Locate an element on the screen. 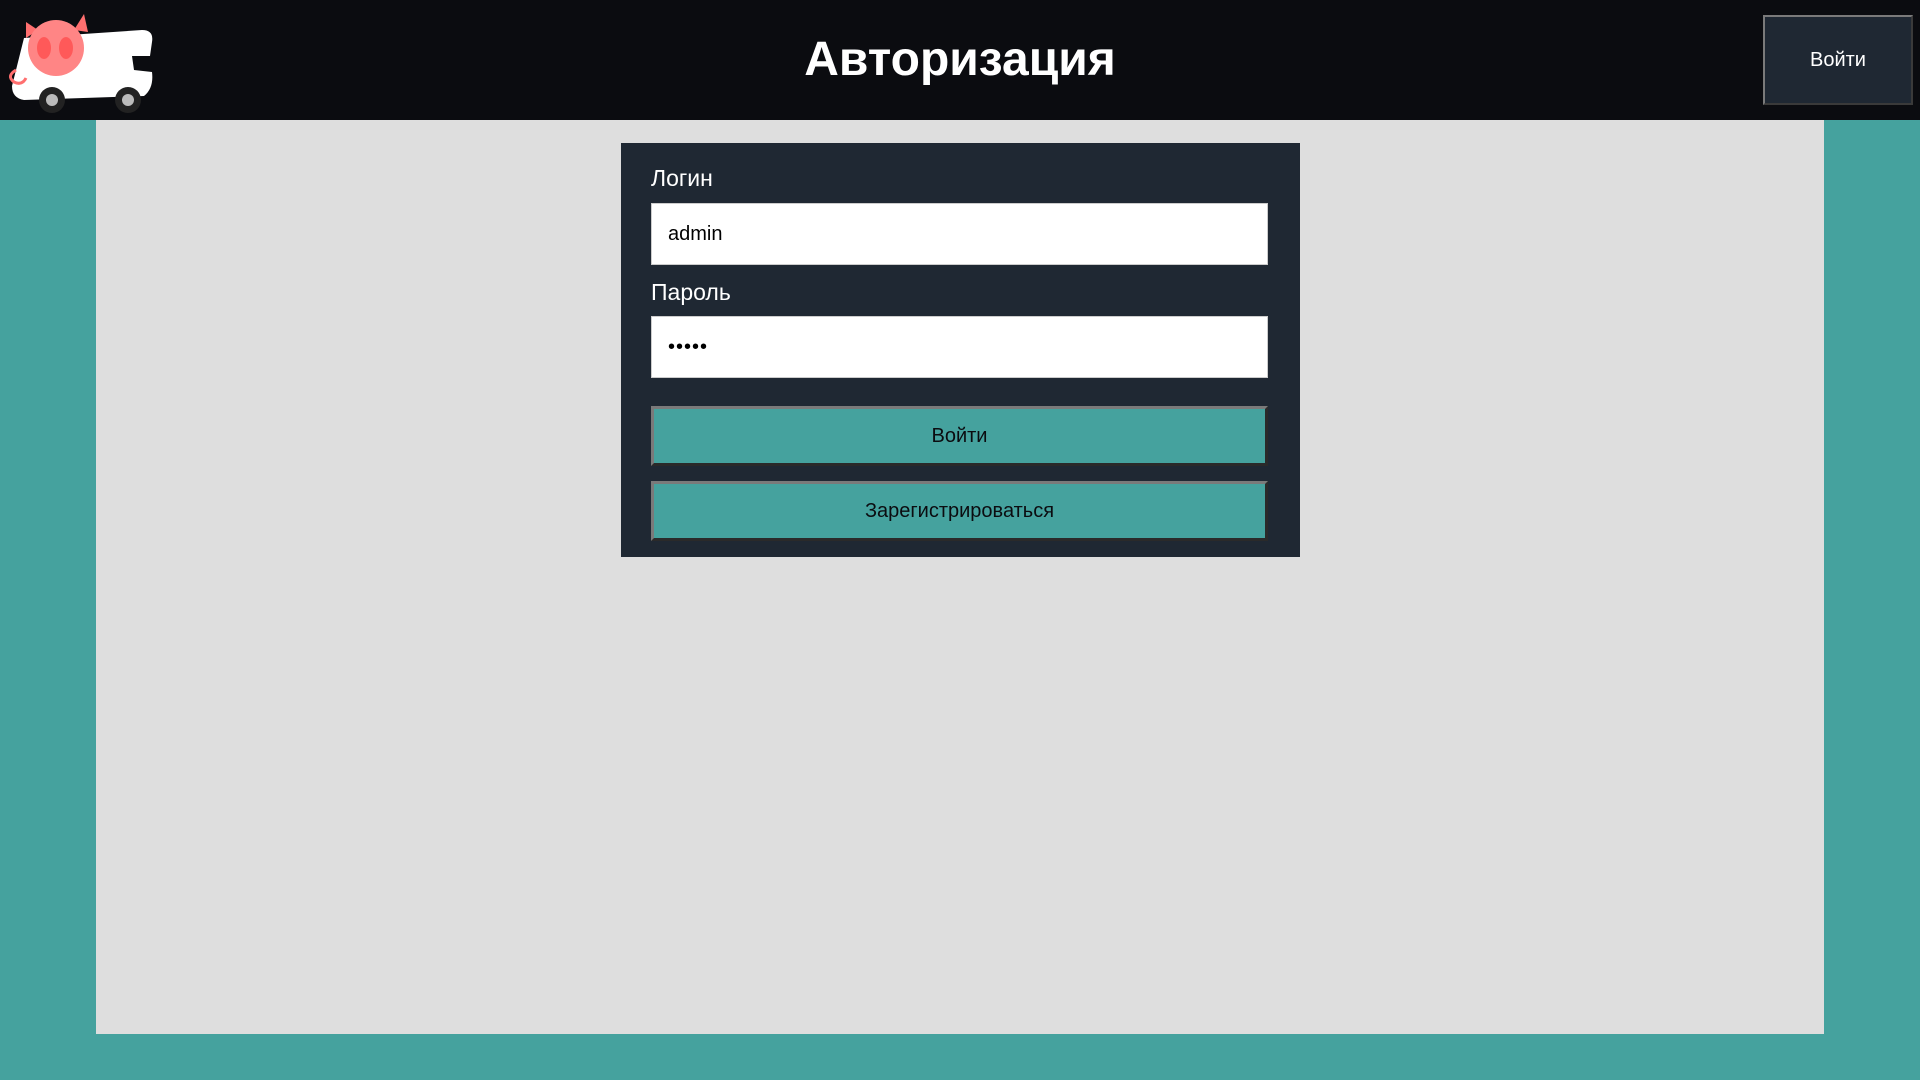 Image resolution: width=1920 pixels, height=1080 pixels. password-label: Пароль is located at coordinates (691, 292).